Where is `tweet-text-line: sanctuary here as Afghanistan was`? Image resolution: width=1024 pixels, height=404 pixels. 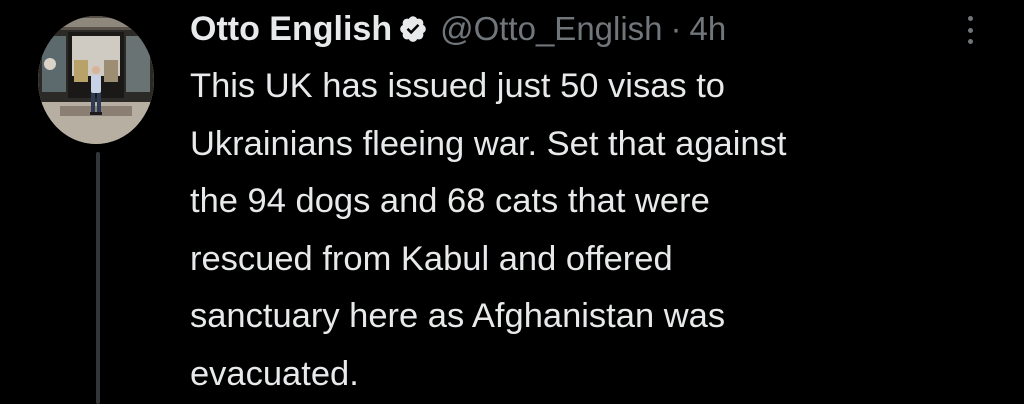
tweet-text-line: sanctuary here as Afghanistan was is located at coordinates (458, 316).